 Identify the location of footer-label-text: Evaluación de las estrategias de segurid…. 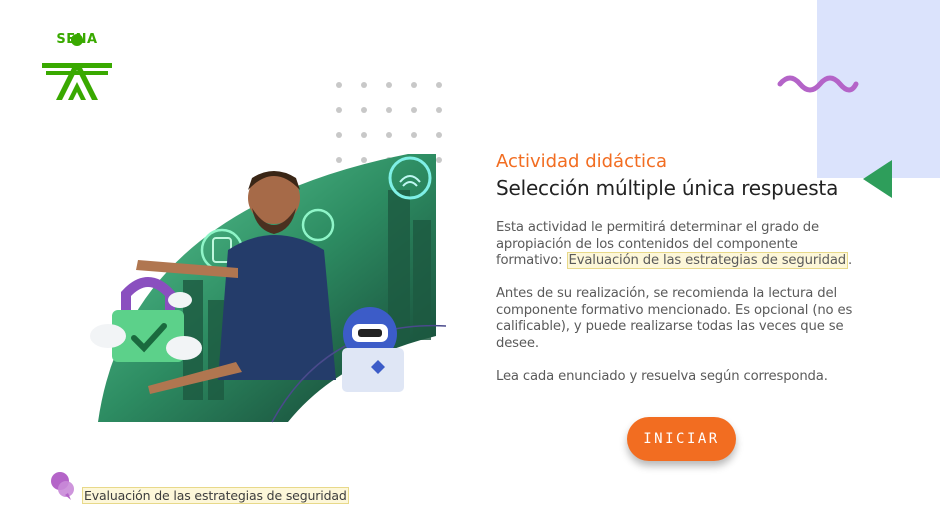
(215, 495).